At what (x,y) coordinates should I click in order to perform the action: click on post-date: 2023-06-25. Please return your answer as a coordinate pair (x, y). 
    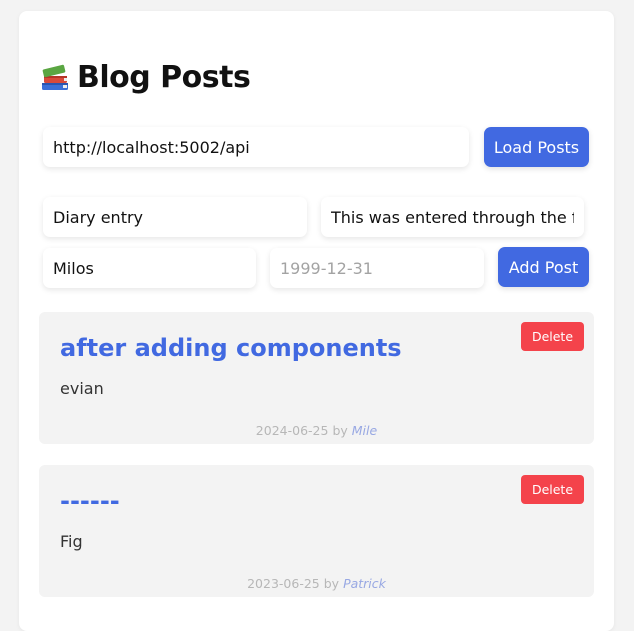
    Looking at the image, I should click on (283, 583).